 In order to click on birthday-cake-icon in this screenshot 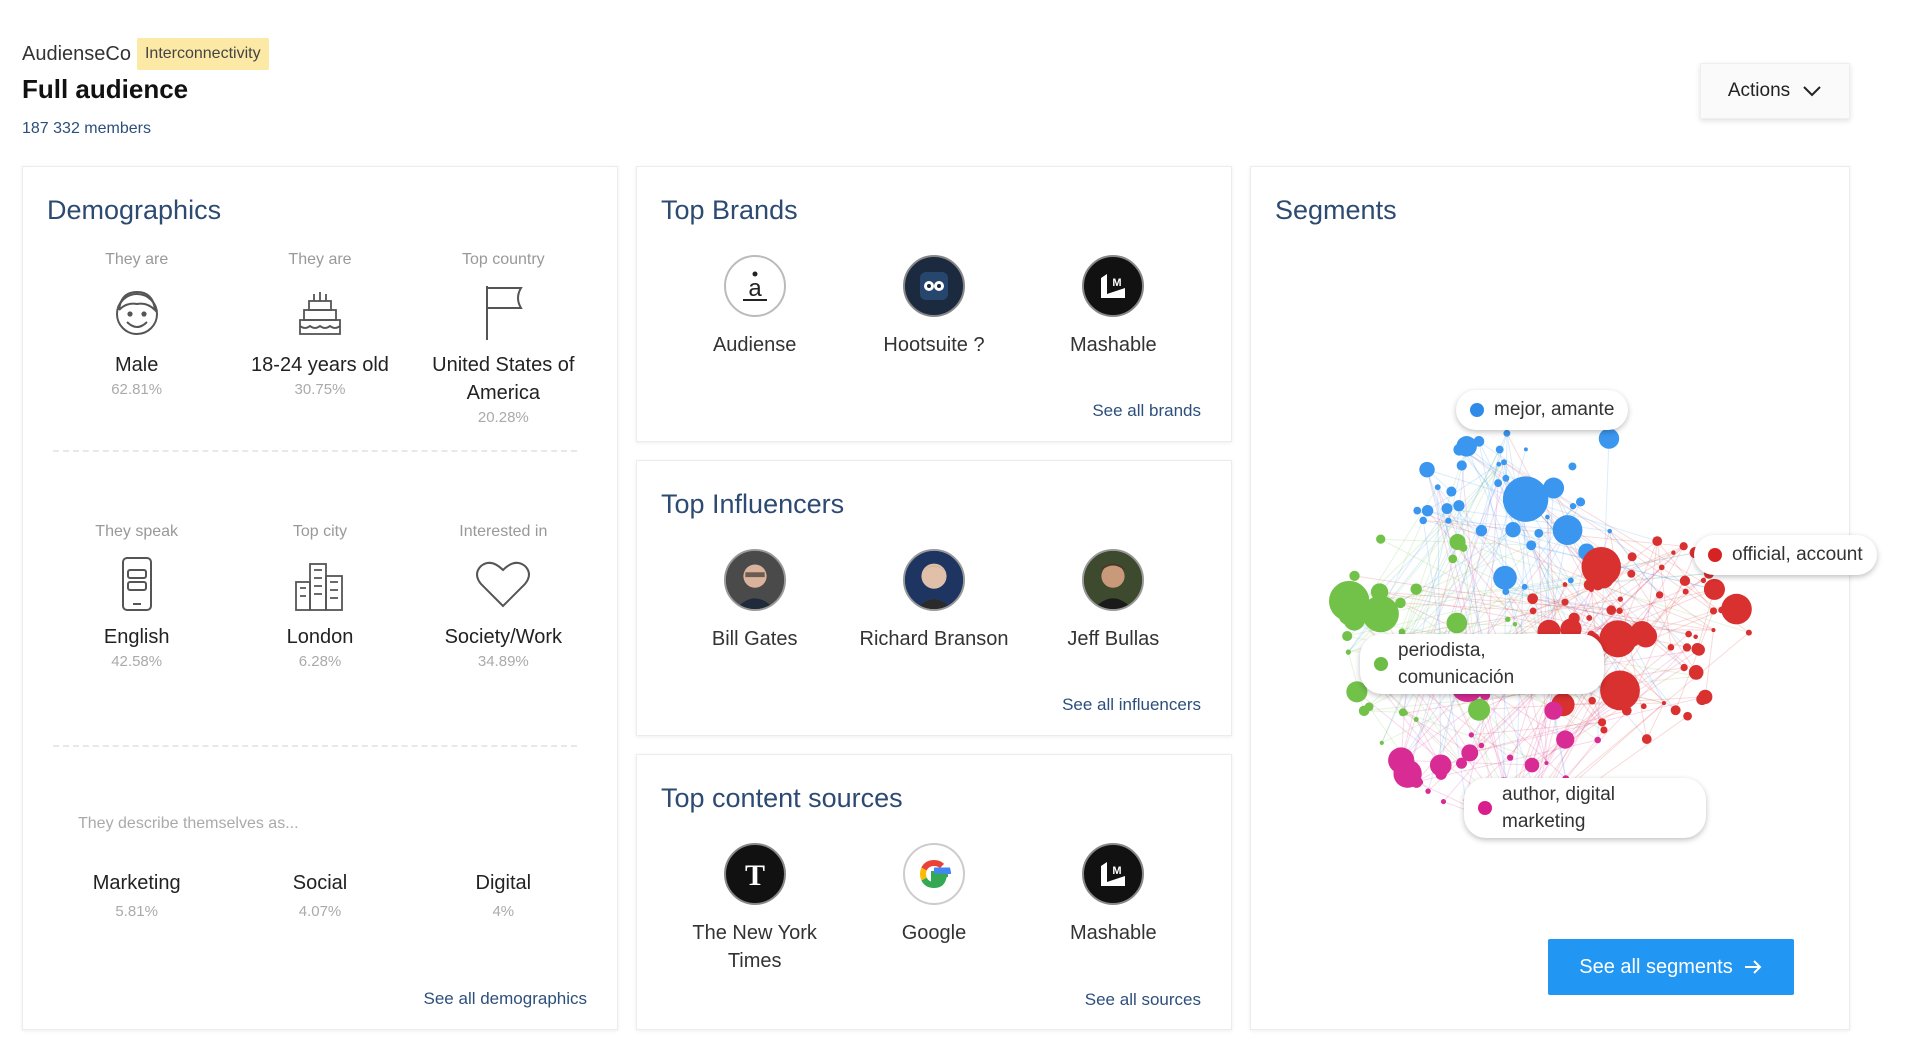, I will do `click(320, 313)`.